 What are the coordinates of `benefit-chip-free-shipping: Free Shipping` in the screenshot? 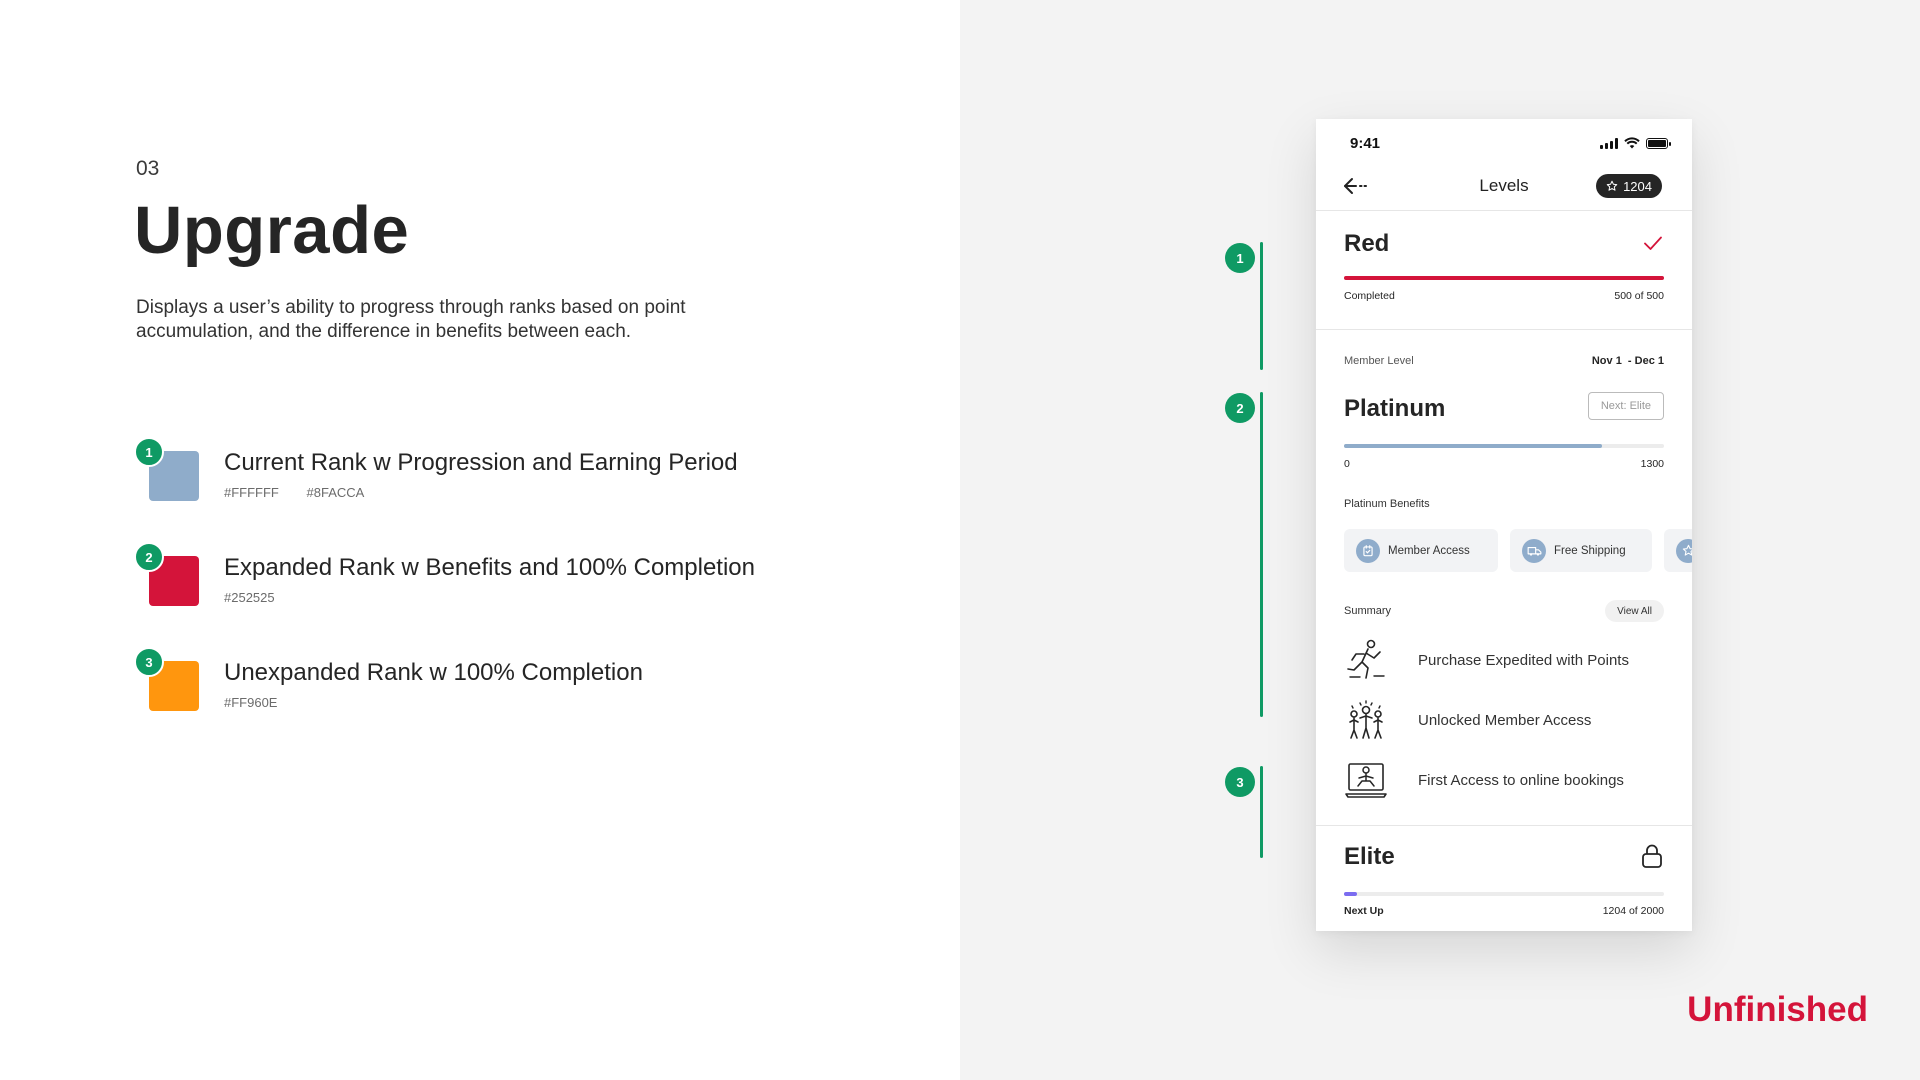 It's located at (1581, 550).